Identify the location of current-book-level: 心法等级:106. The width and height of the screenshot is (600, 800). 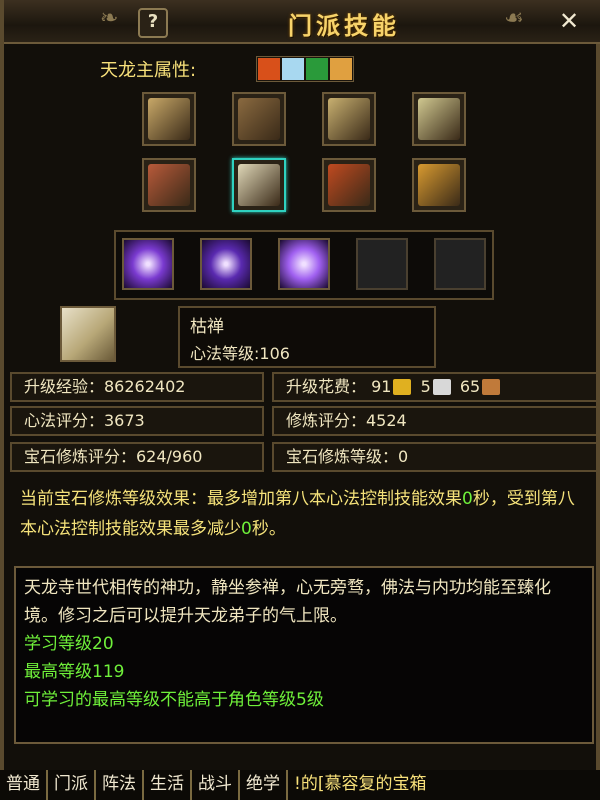
(240, 353).